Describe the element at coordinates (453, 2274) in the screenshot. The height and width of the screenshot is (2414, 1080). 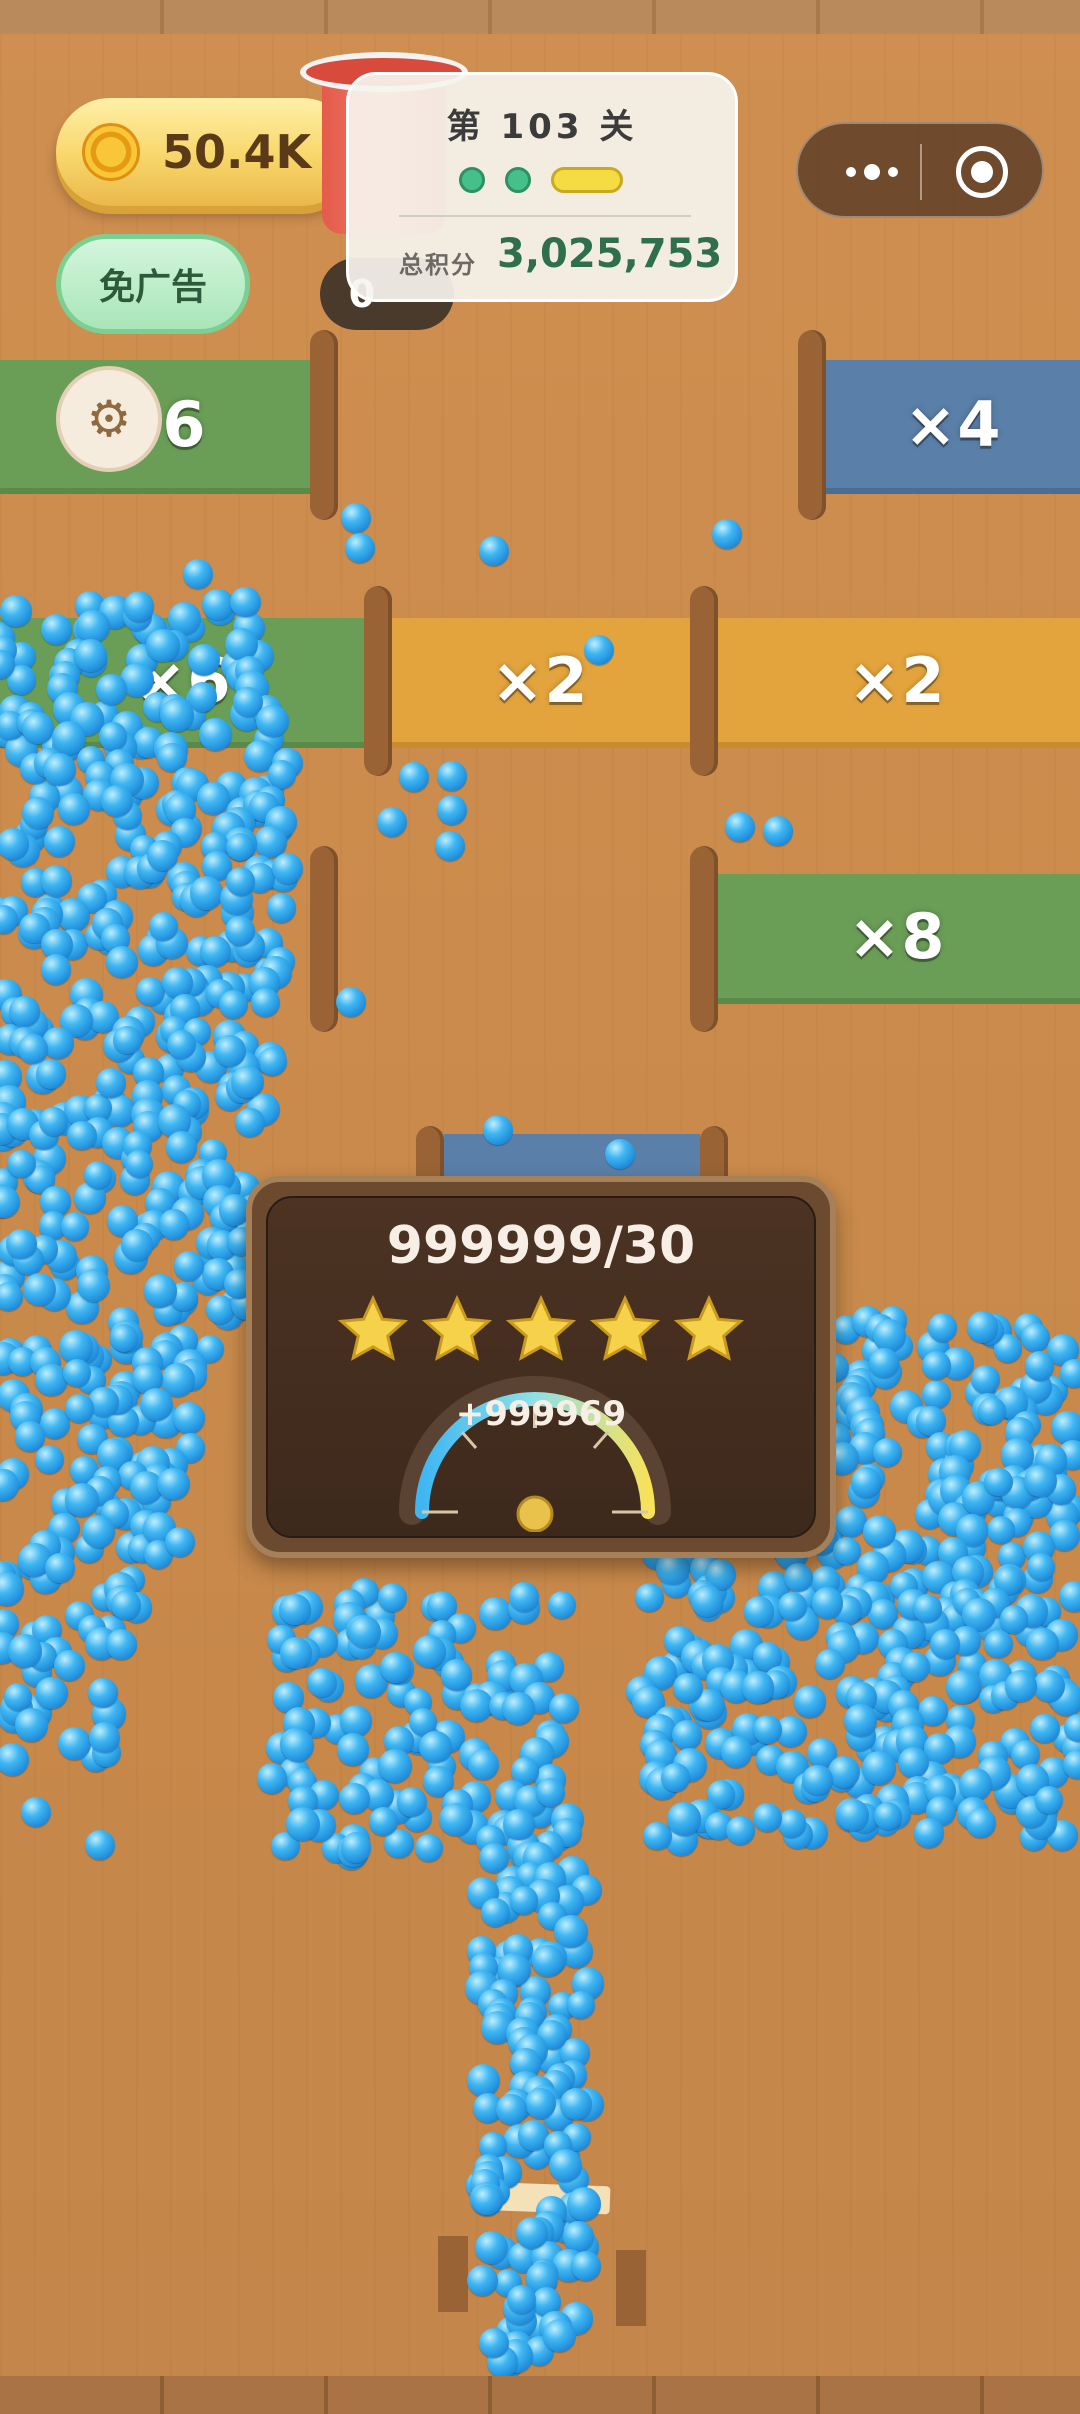
I see `launcher-left` at that location.